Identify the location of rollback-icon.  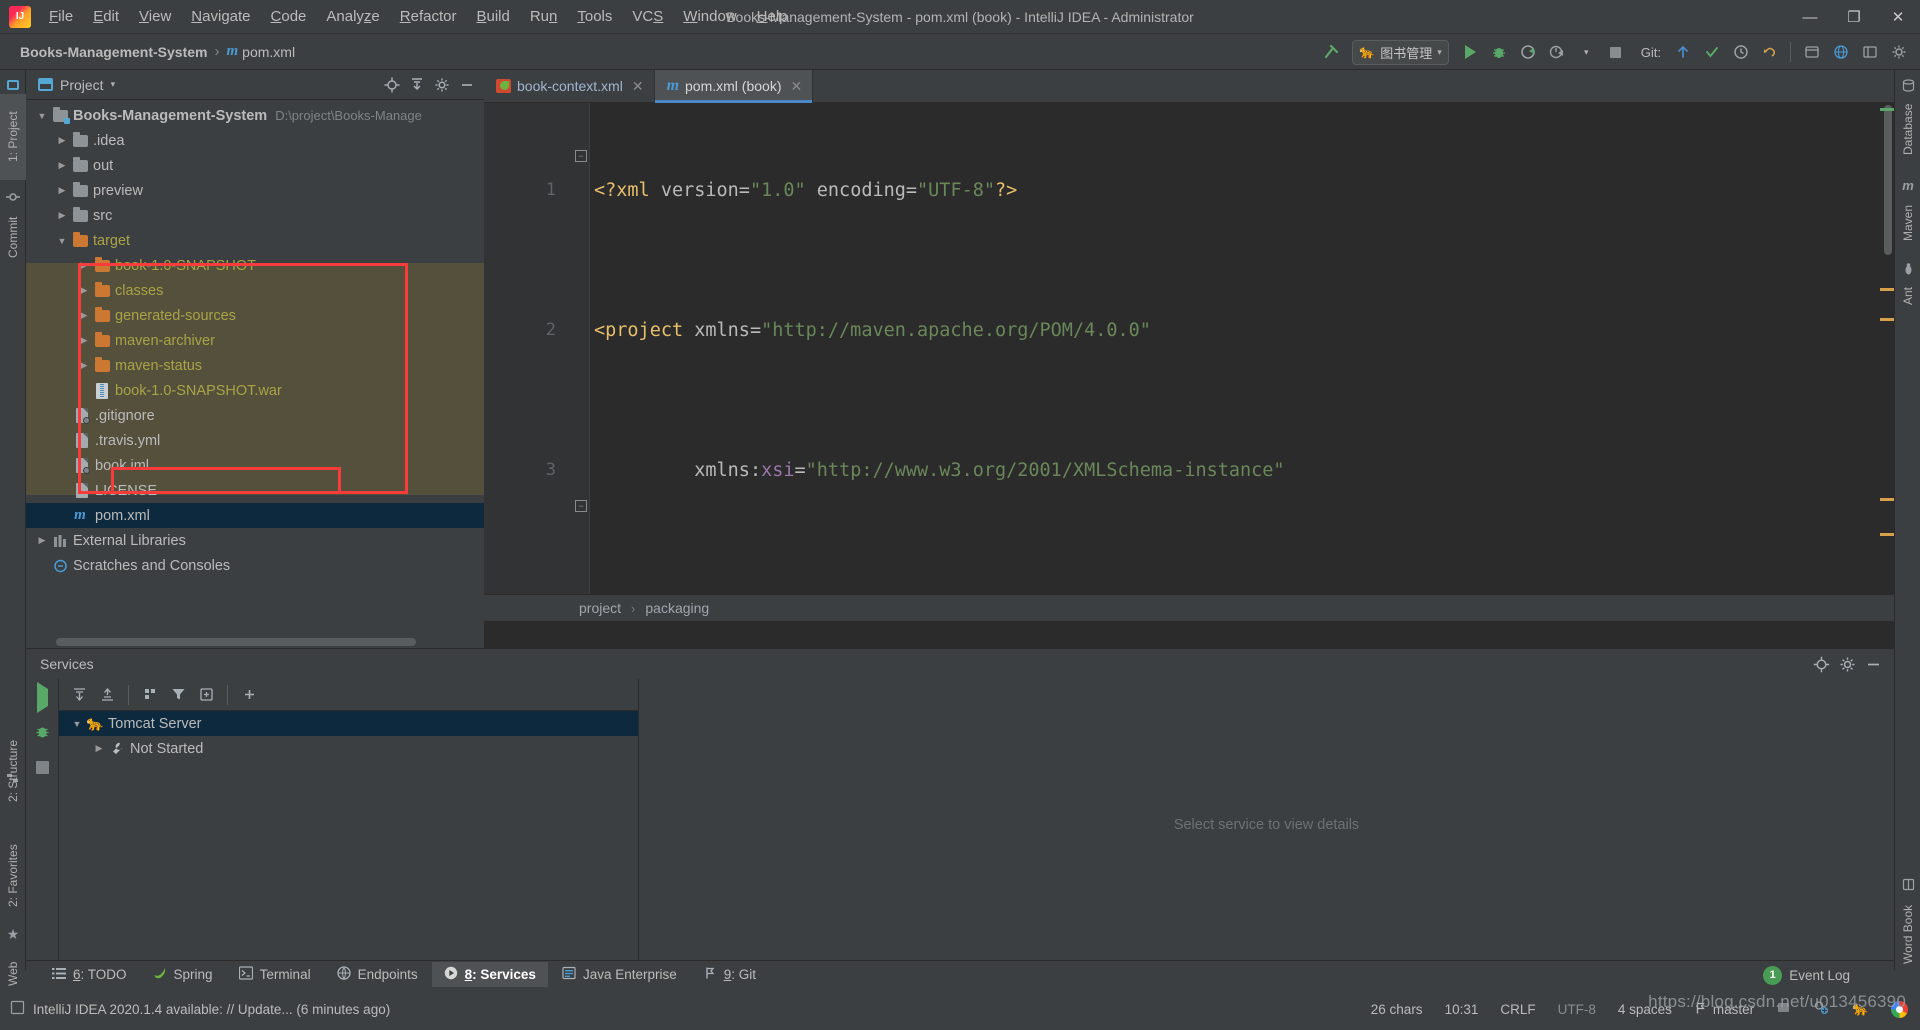
(1769, 52).